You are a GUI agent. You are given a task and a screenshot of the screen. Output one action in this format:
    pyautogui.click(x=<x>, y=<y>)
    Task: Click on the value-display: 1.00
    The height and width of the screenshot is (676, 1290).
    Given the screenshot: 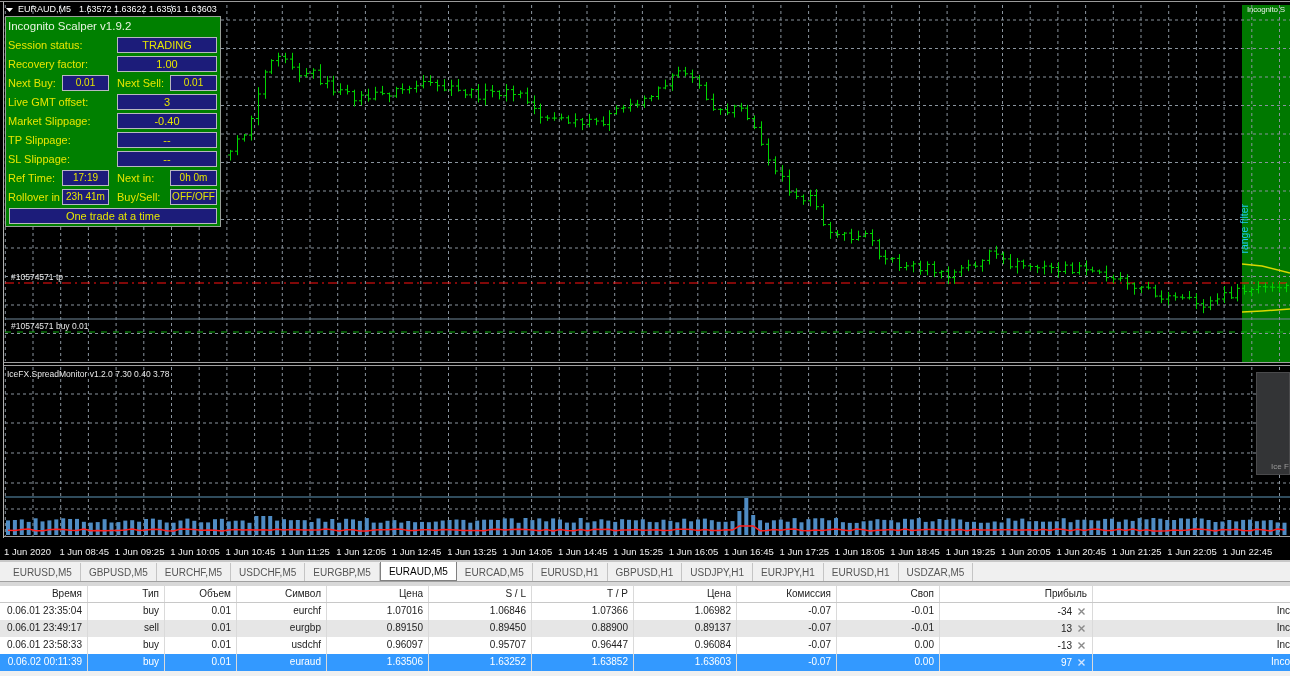 What is the action you would take?
    pyautogui.click(x=167, y=63)
    